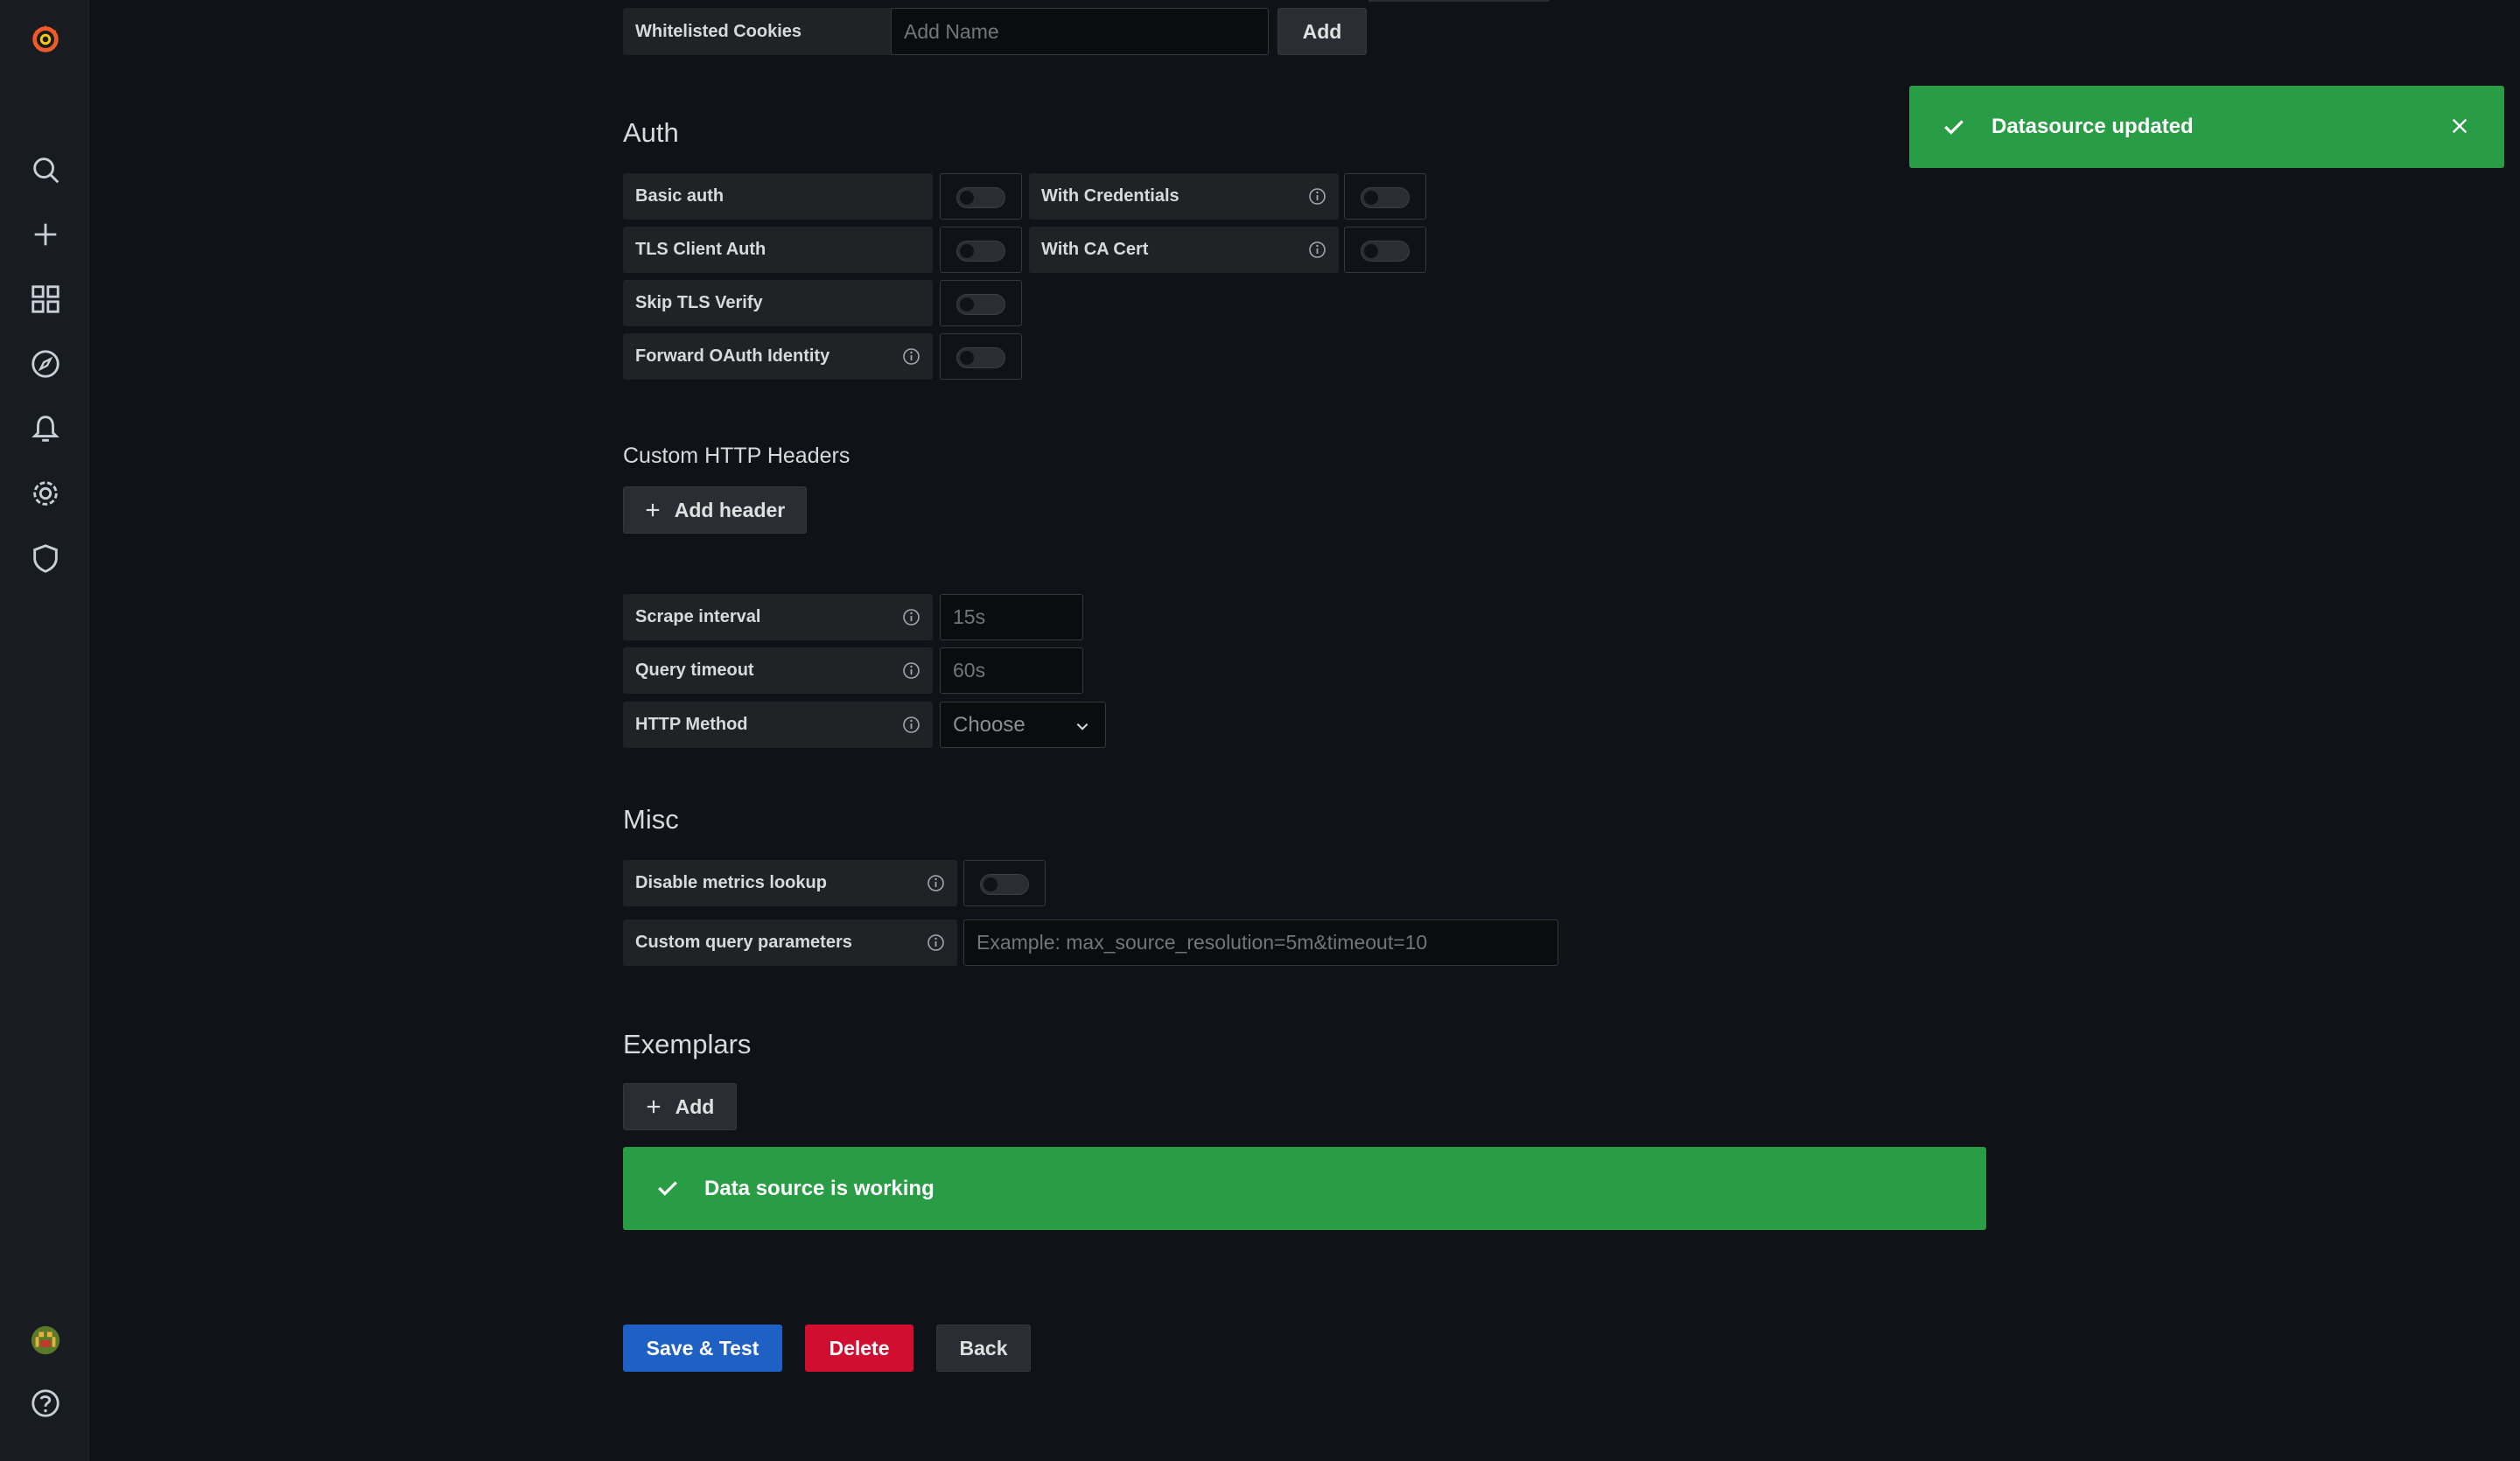 The height and width of the screenshot is (1461, 2520). I want to click on add-cookie-button: Add, so click(1322, 32).